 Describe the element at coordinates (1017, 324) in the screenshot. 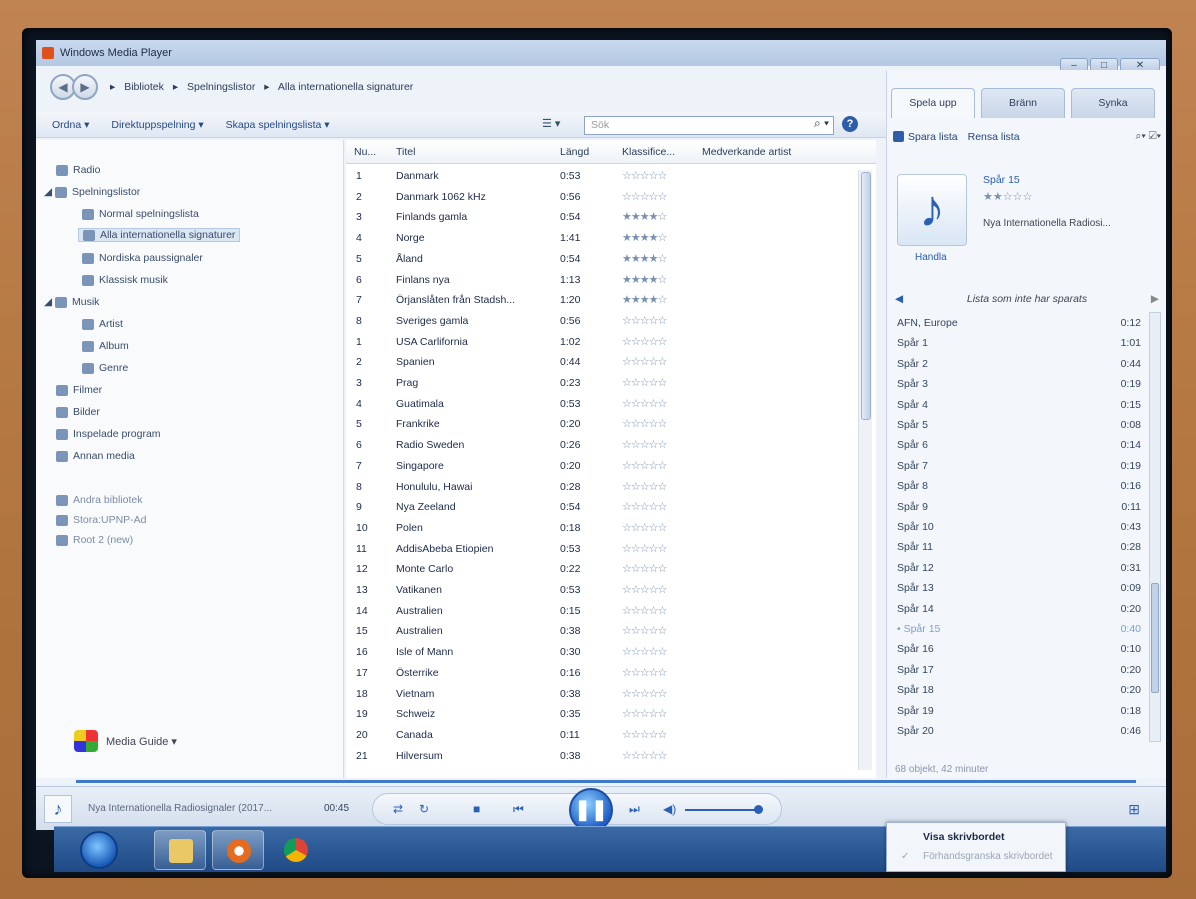

I see `list-item: AFN, Europe 0:12` at that location.